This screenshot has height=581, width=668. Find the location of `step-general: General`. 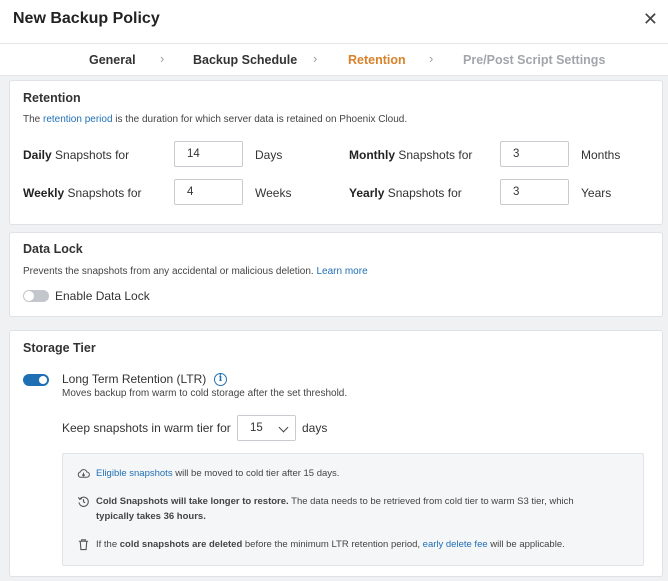

step-general: General is located at coordinates (112, 60).